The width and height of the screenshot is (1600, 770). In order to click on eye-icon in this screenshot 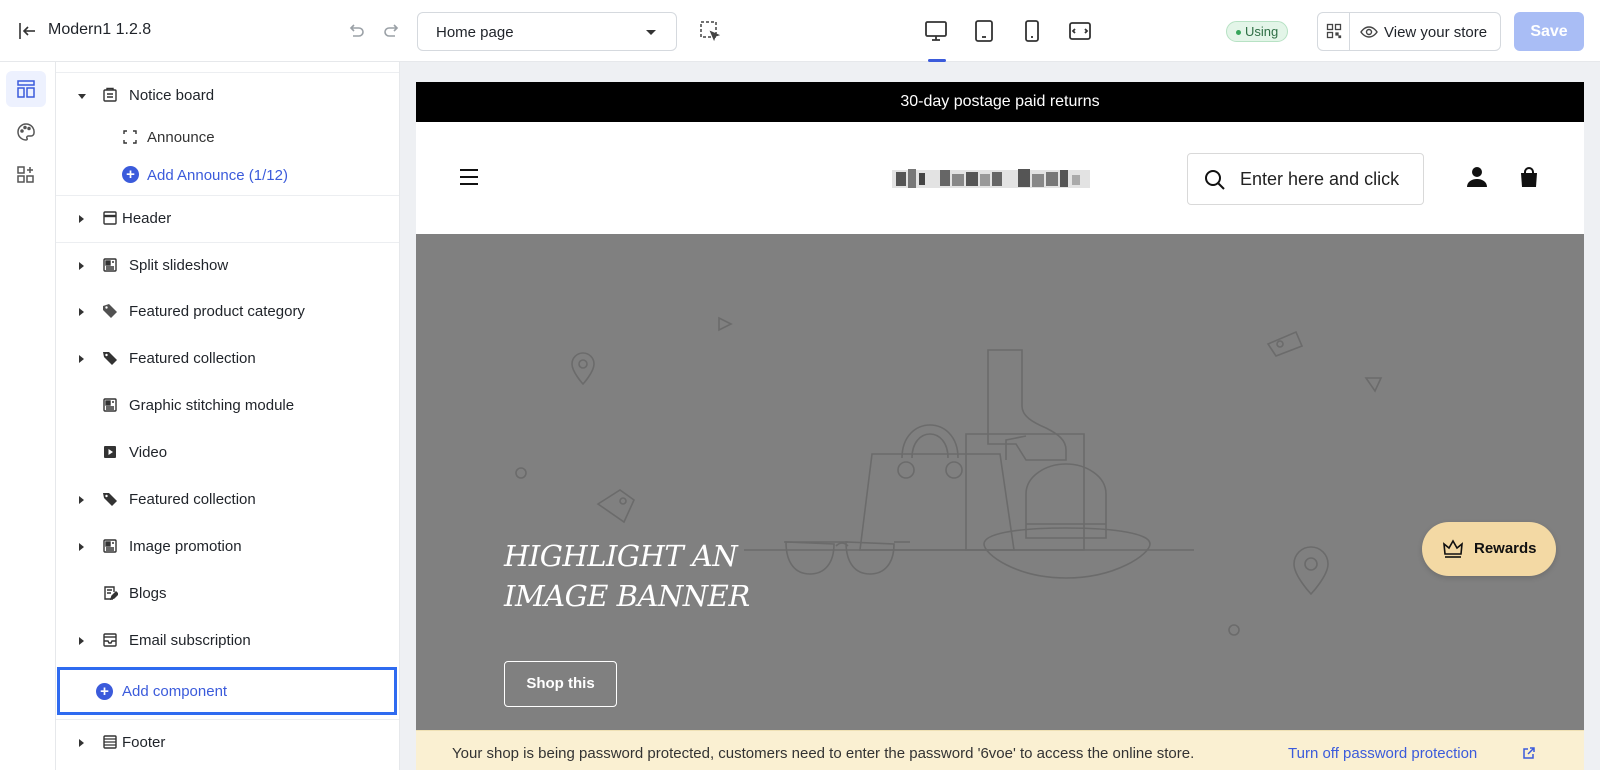, I will do `click(1369, 34)`.